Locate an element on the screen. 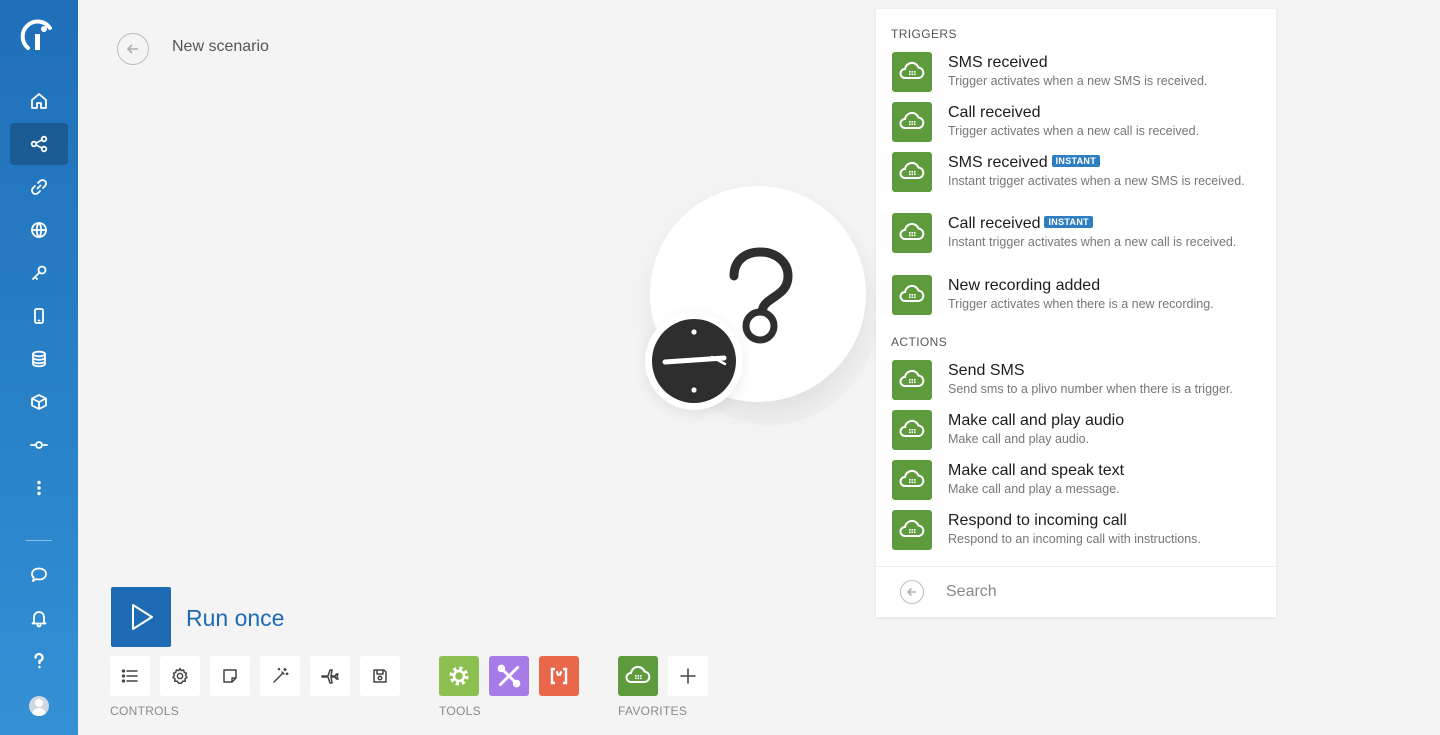 This screenshot has width=1440, height=735. actions-section-label: ACTIONS is located at coordinates (919, 342).